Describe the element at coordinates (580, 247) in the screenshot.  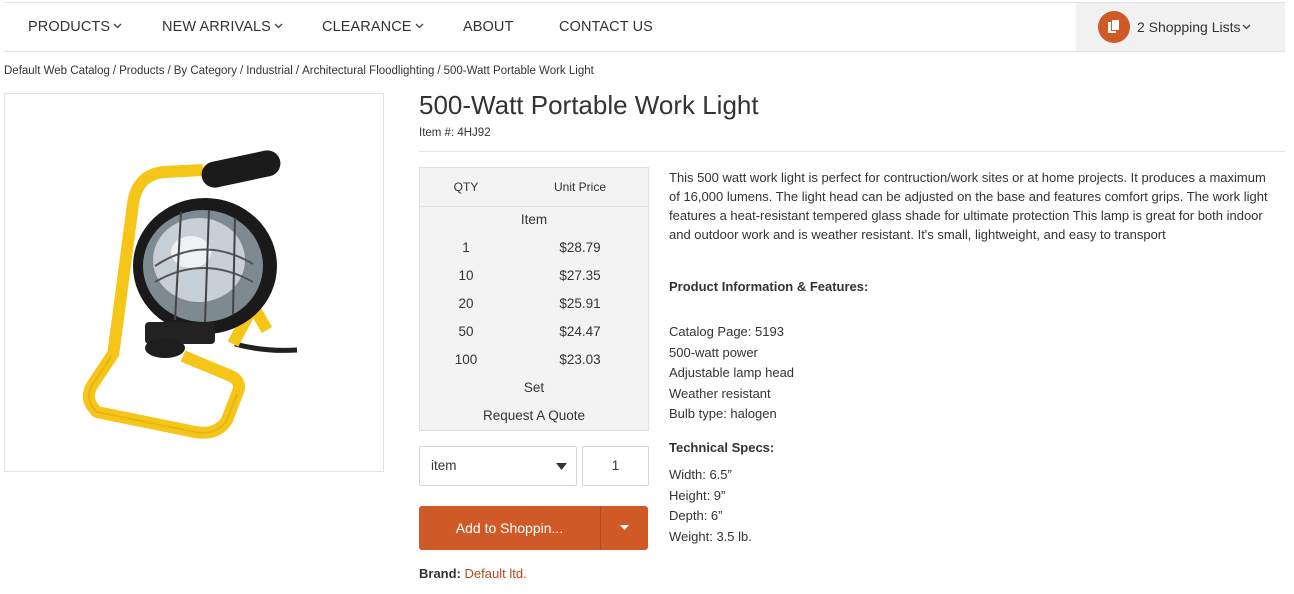
I see `price-row-price: $28.79` at that location.